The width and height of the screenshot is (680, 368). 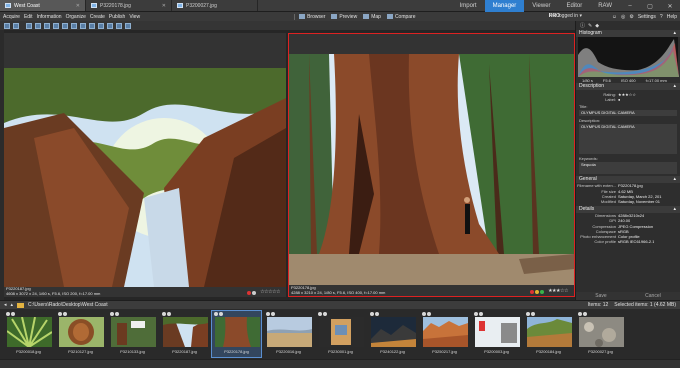 What do you see at coordinates (11, 17) in the screenshot?
I see `menu-acquire: Acquire` at bounding box center [11, 17].